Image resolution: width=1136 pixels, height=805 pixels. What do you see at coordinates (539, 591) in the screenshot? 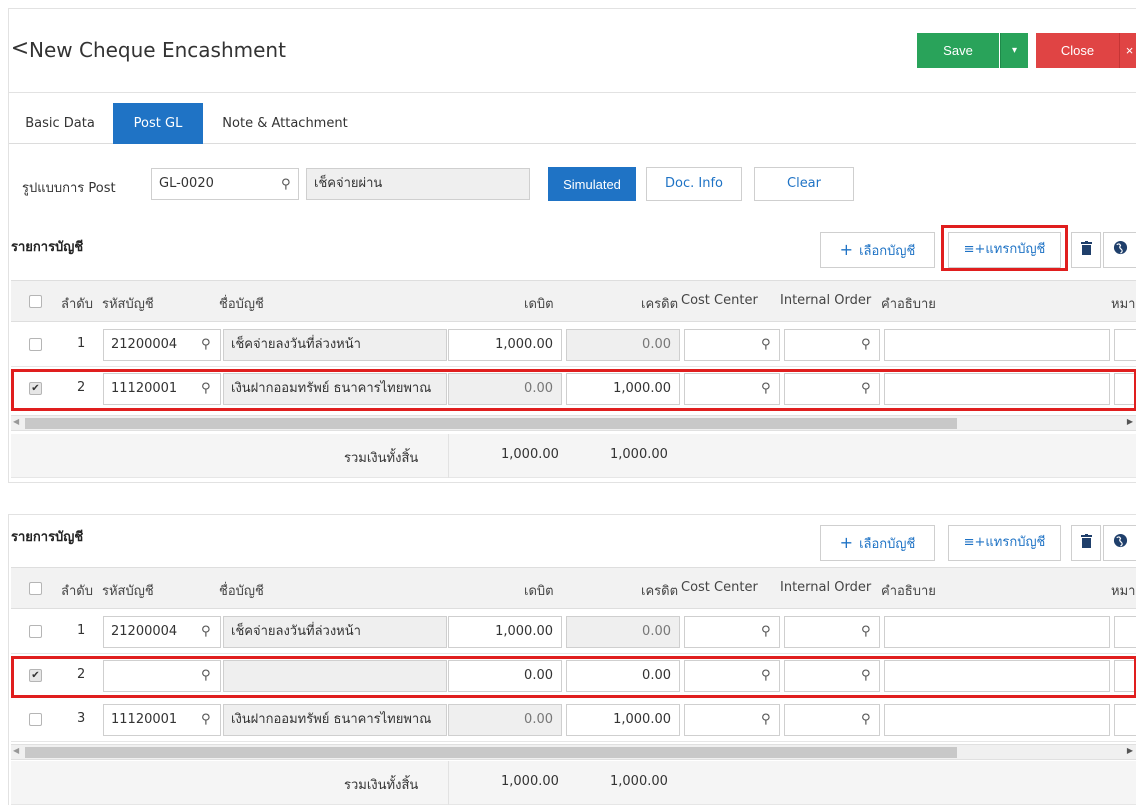
I see `col-debit: เดบิต` at bounding box center [539, 591].